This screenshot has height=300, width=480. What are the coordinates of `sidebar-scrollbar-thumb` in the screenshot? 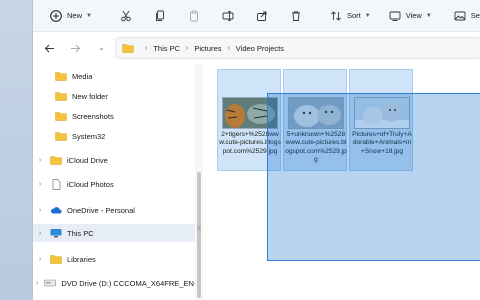 It's located at (199, 235).